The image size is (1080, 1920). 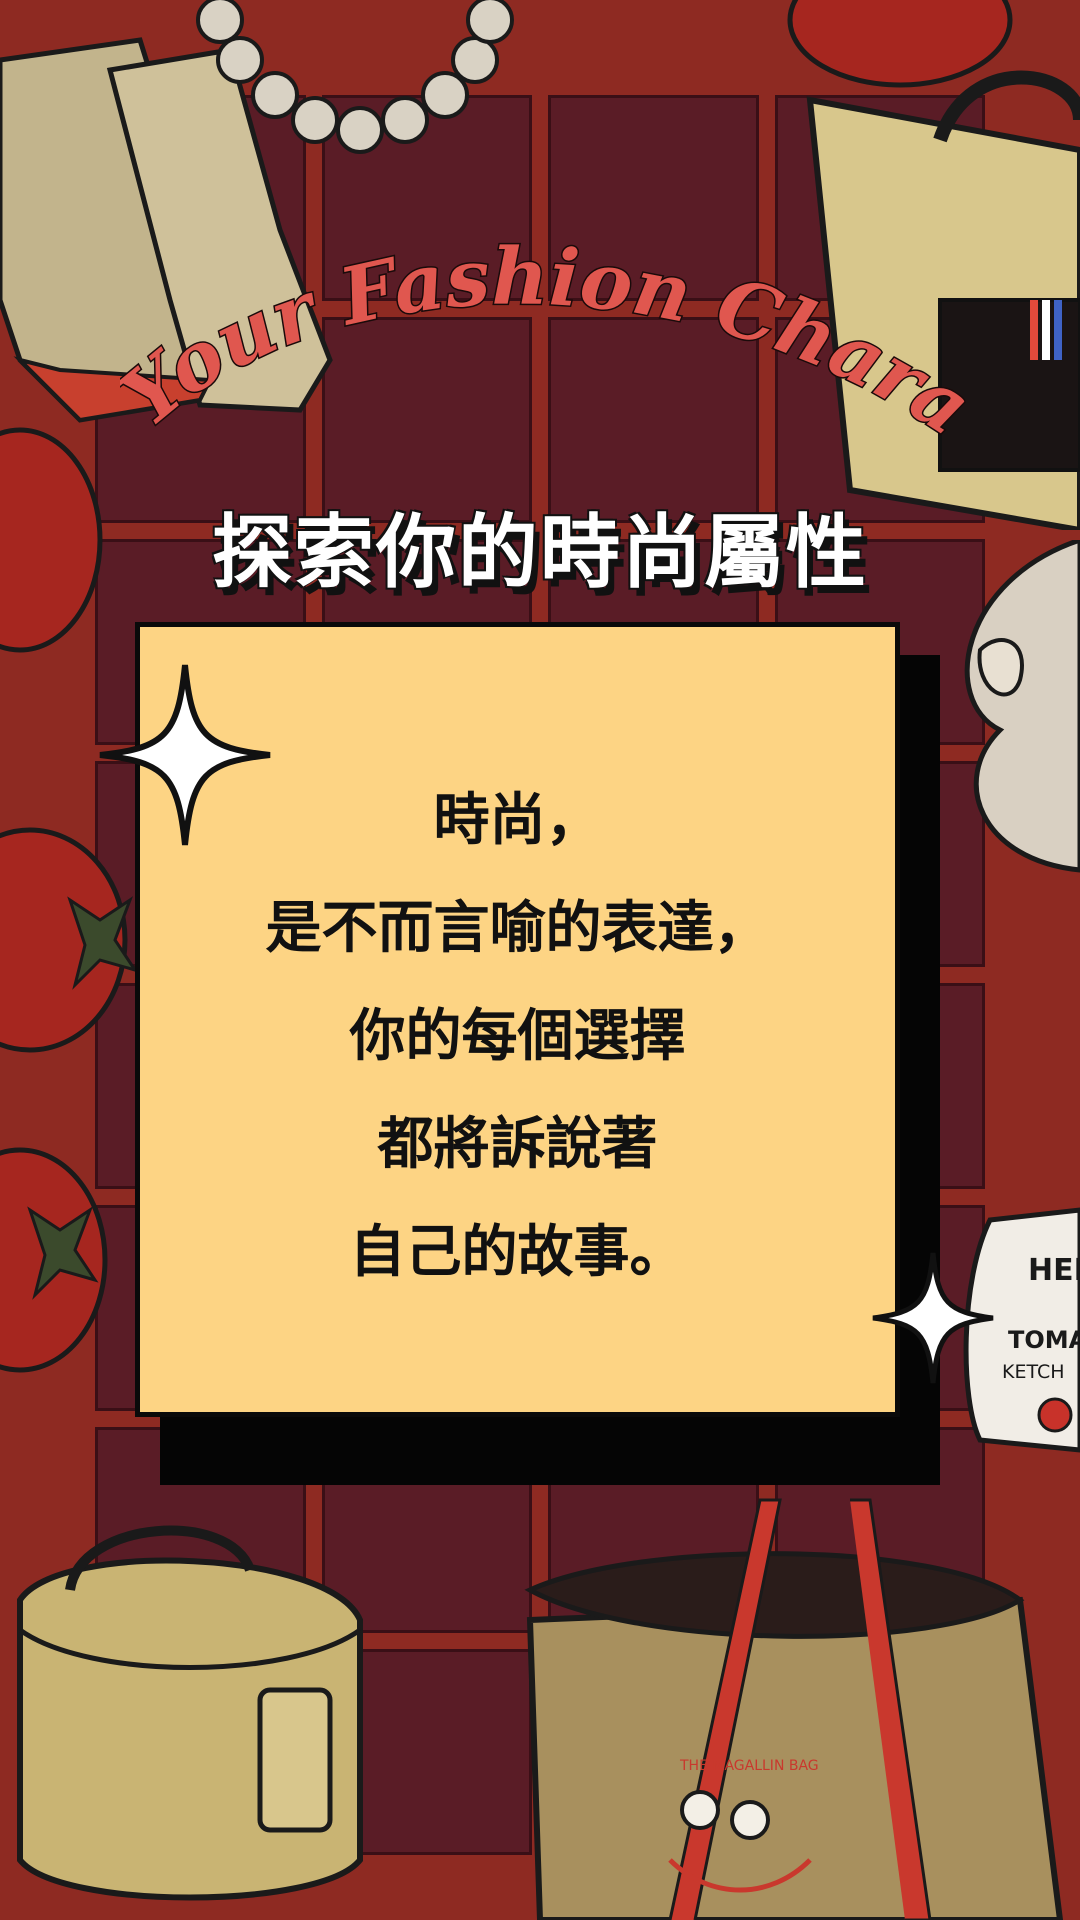 I want to click on bag-label: THE MAGALLIN BAG, so click(x=749, y=1766).